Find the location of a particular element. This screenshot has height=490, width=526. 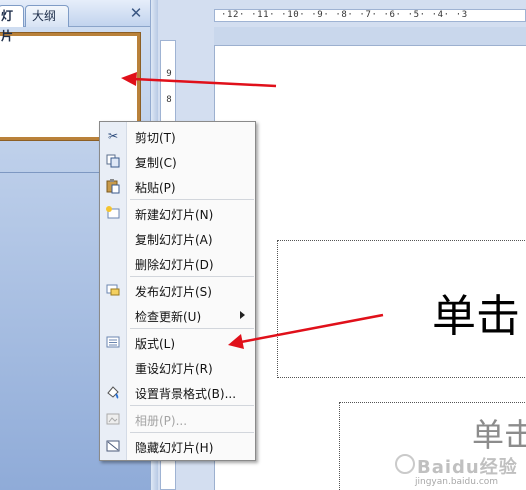

copy-icon is located at coordinates (113, 161).